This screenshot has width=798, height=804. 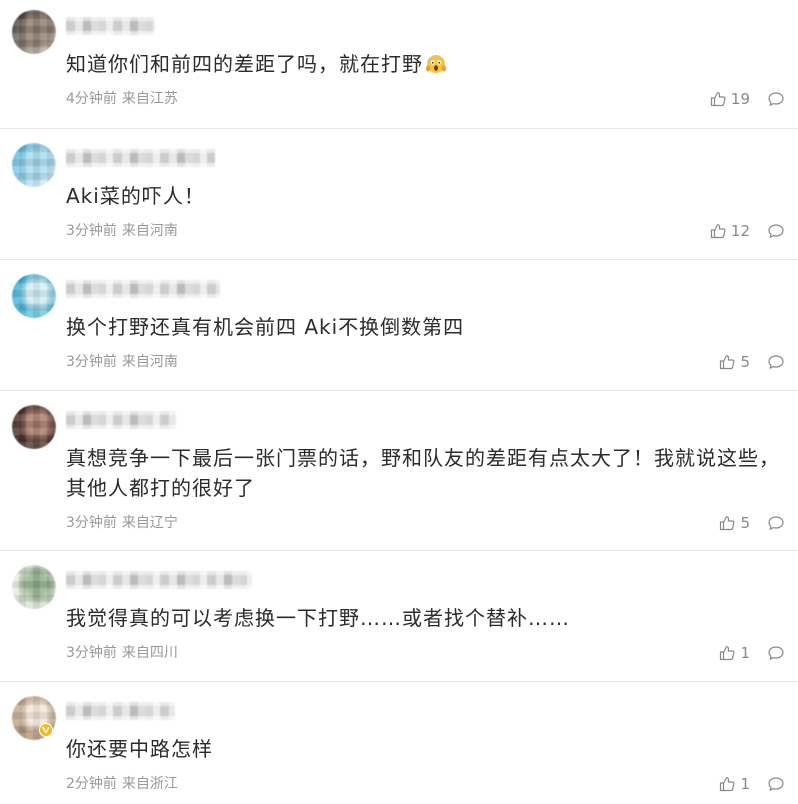 I want to click on scream-emoji-icon, so click(x=436, y=64).